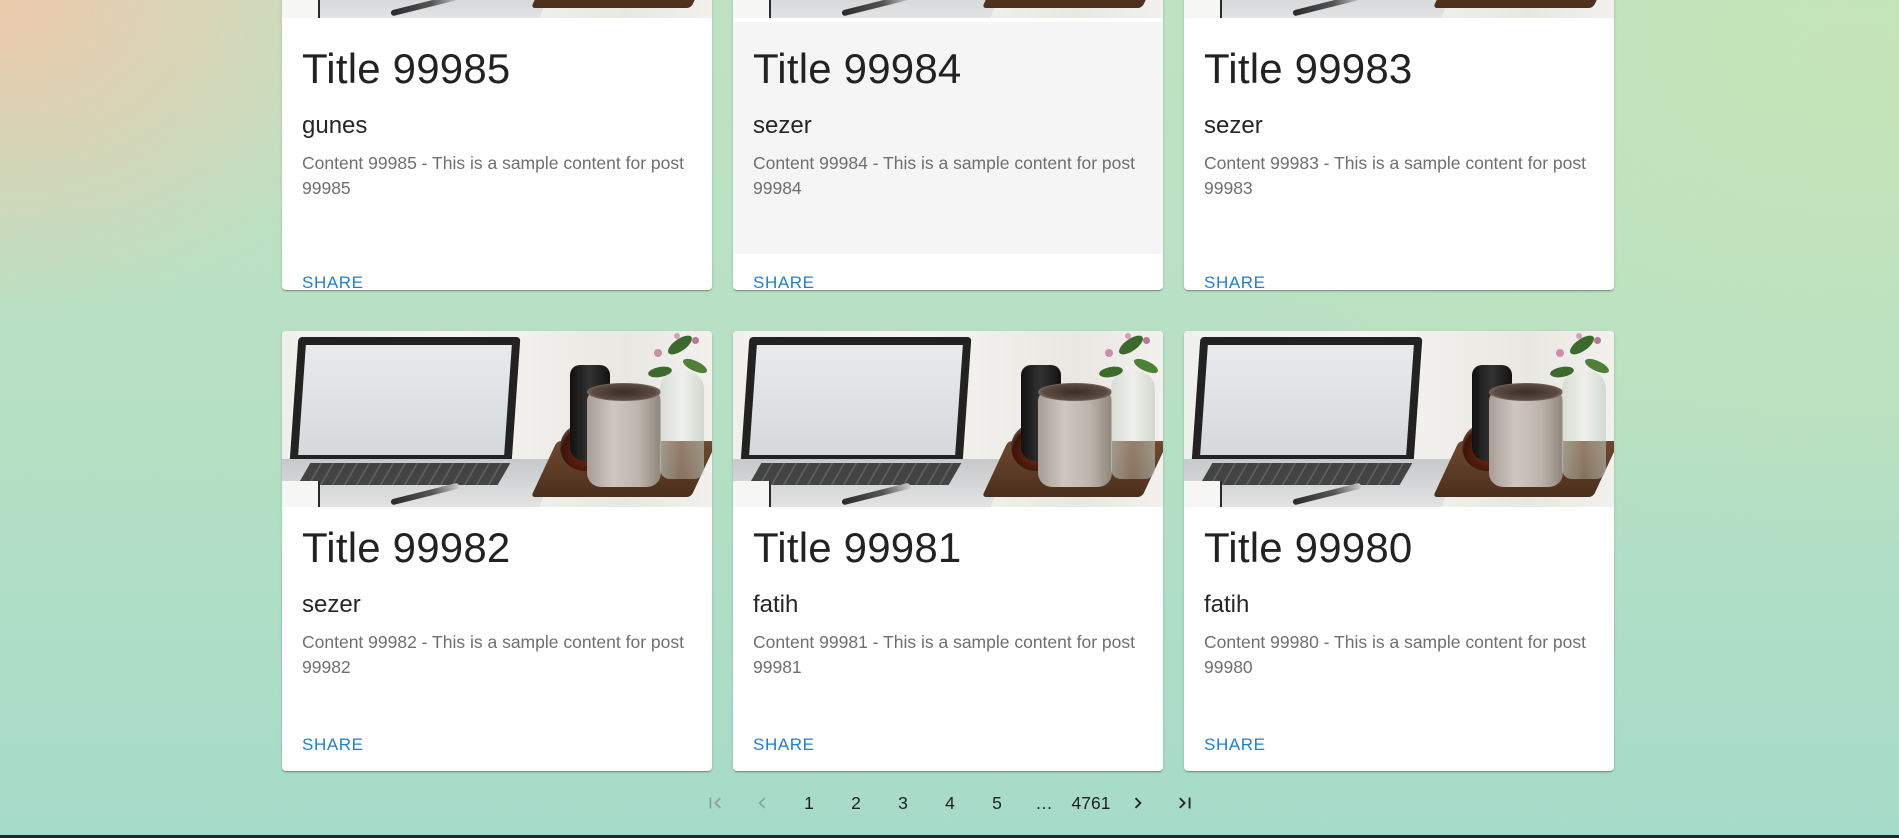  I want to click on first-page-button, so click(715, 803).